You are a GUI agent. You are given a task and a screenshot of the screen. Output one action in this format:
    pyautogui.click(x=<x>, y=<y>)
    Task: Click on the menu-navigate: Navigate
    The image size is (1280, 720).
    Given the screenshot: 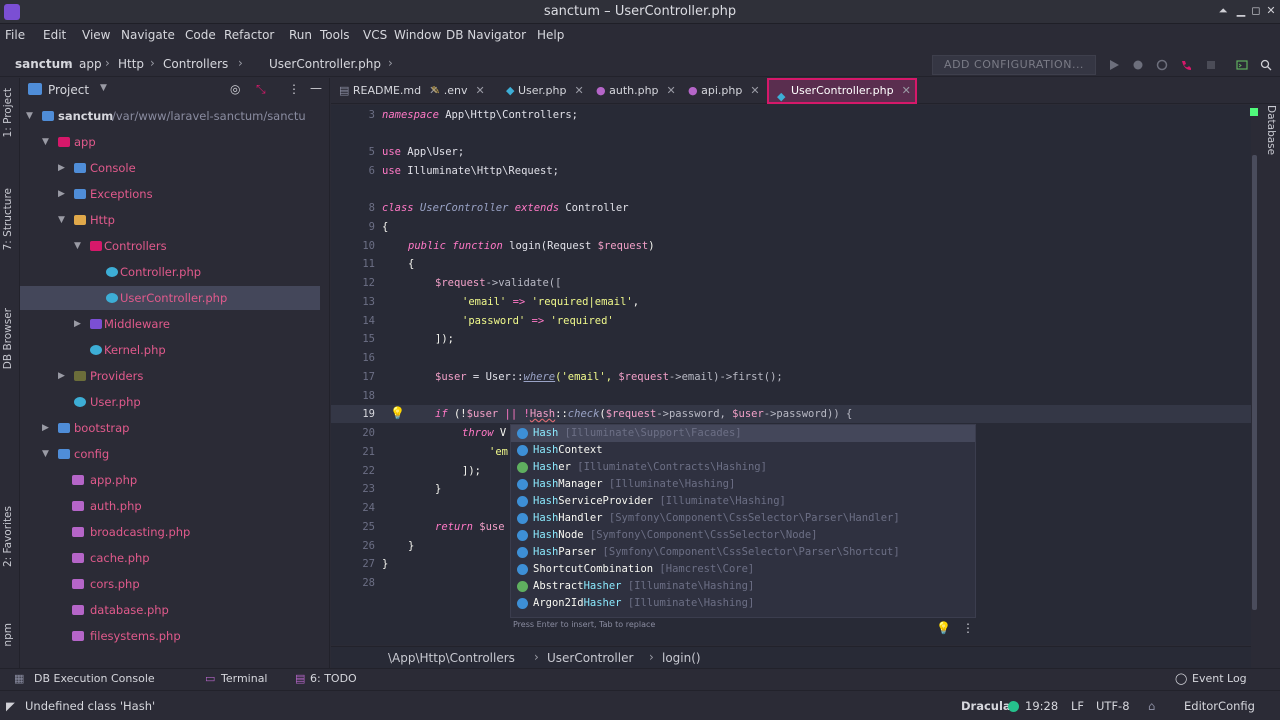 What is the action you would take?
    pyautogui.click(x=148, y=35)
    